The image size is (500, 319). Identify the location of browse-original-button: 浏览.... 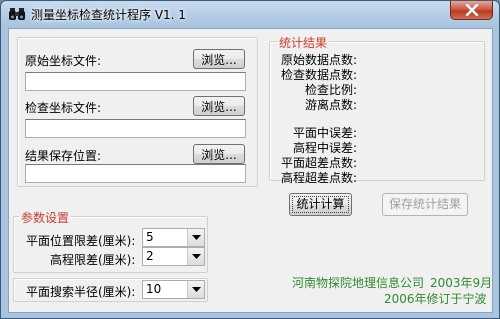
(219, 59).